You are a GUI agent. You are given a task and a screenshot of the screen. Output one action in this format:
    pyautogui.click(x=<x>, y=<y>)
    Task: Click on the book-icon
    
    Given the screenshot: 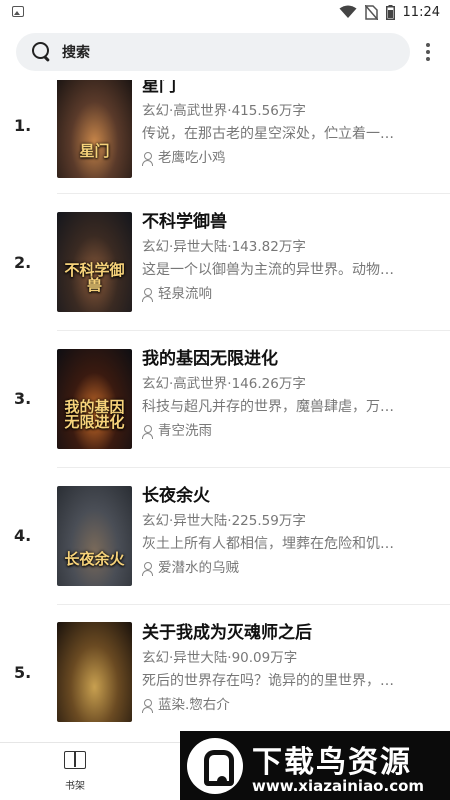 What is the action you would take?
    pyautogui.click(x=75, y=760)
    